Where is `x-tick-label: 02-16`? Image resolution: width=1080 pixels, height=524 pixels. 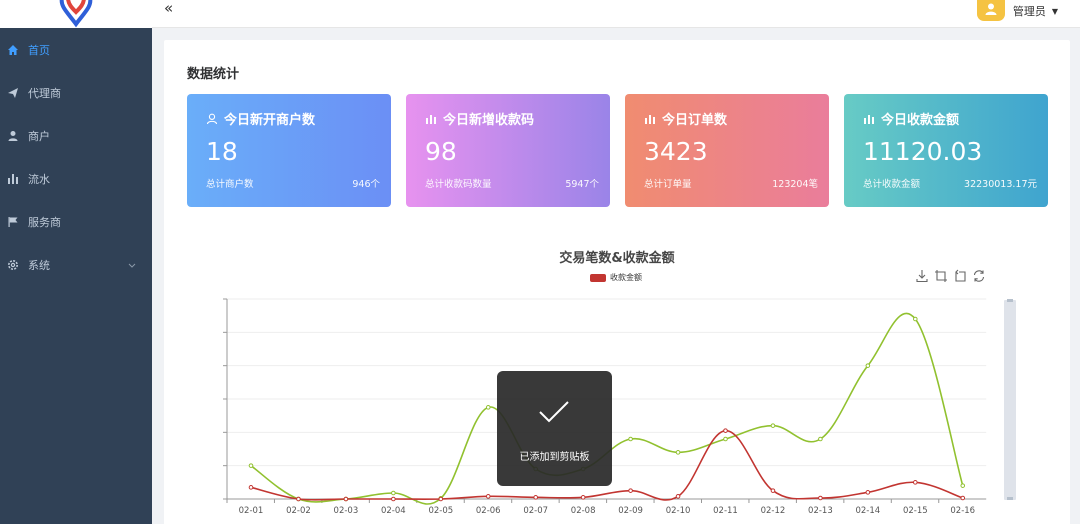 x-tick-label: 02-16 is located at coordinates (962, 511).